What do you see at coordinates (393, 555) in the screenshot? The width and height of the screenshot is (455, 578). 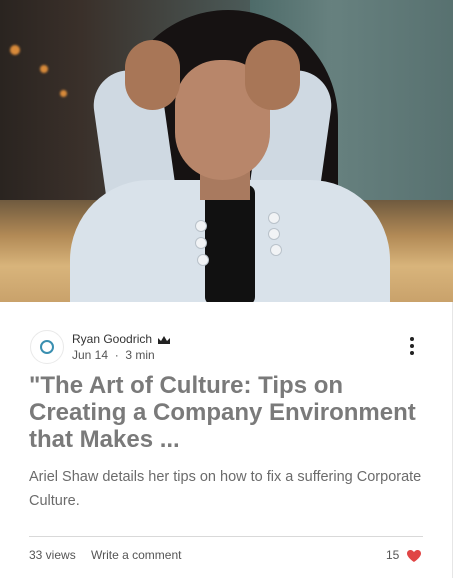 I see `like-count: 15` at bounding box center [393, 555].